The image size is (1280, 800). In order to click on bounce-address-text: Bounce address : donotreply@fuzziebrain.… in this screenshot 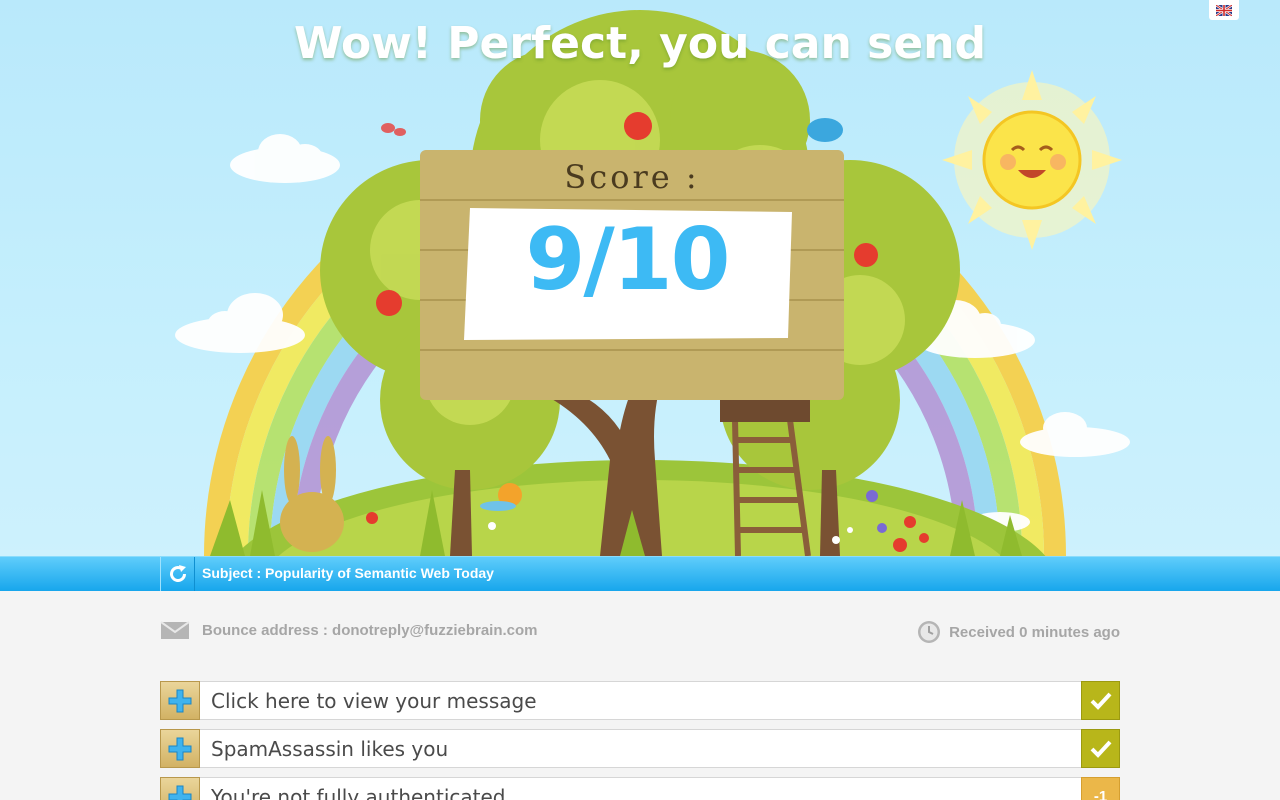, I will do `click(370, 630)`.